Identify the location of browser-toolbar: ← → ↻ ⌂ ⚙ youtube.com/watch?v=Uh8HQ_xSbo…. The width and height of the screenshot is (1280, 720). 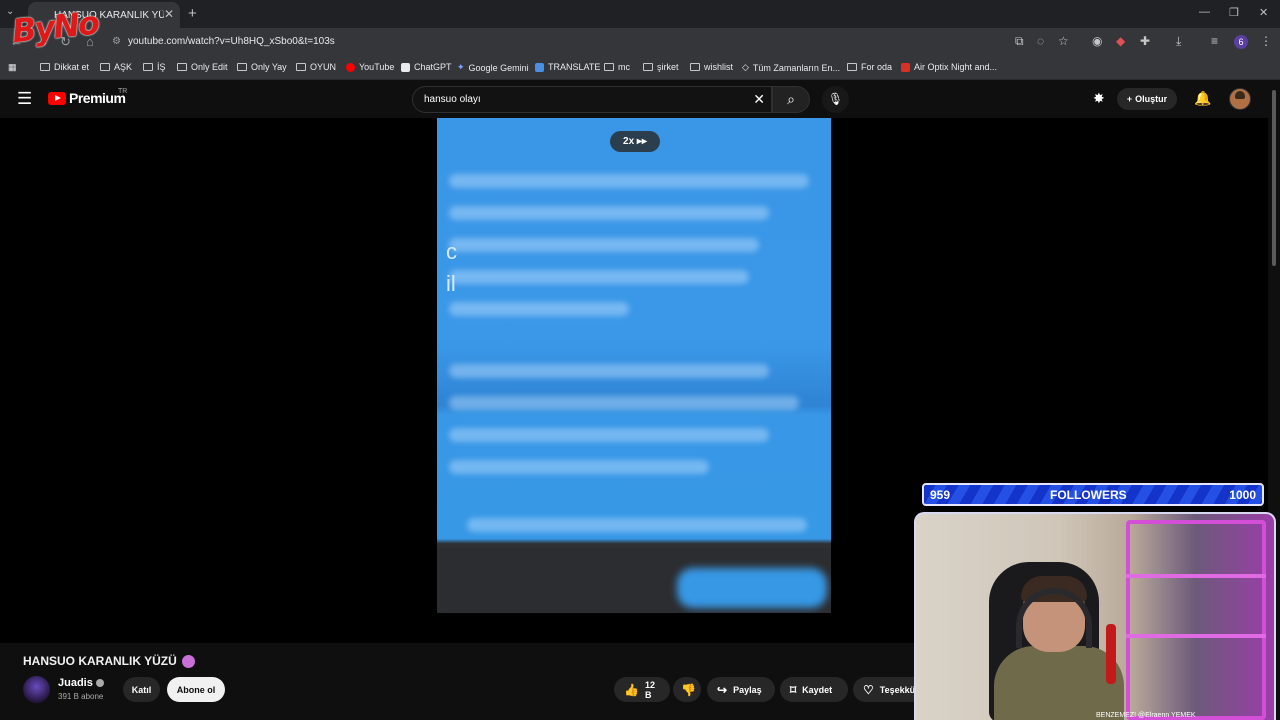
(640, 42).